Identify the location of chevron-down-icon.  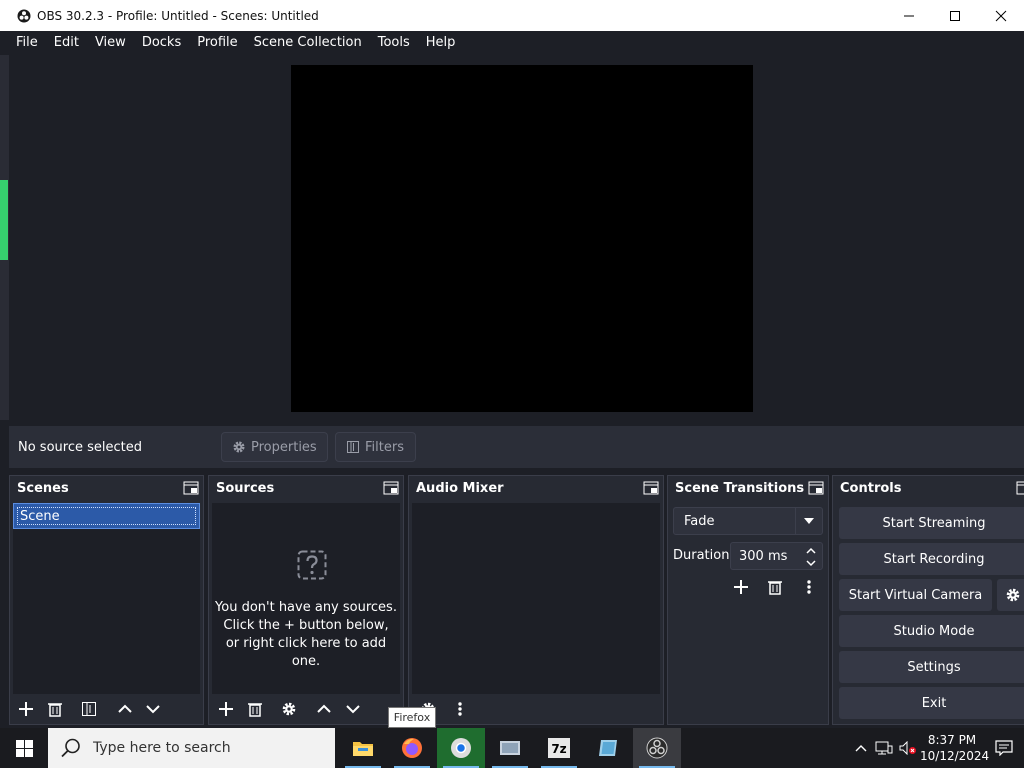
(153, 709).